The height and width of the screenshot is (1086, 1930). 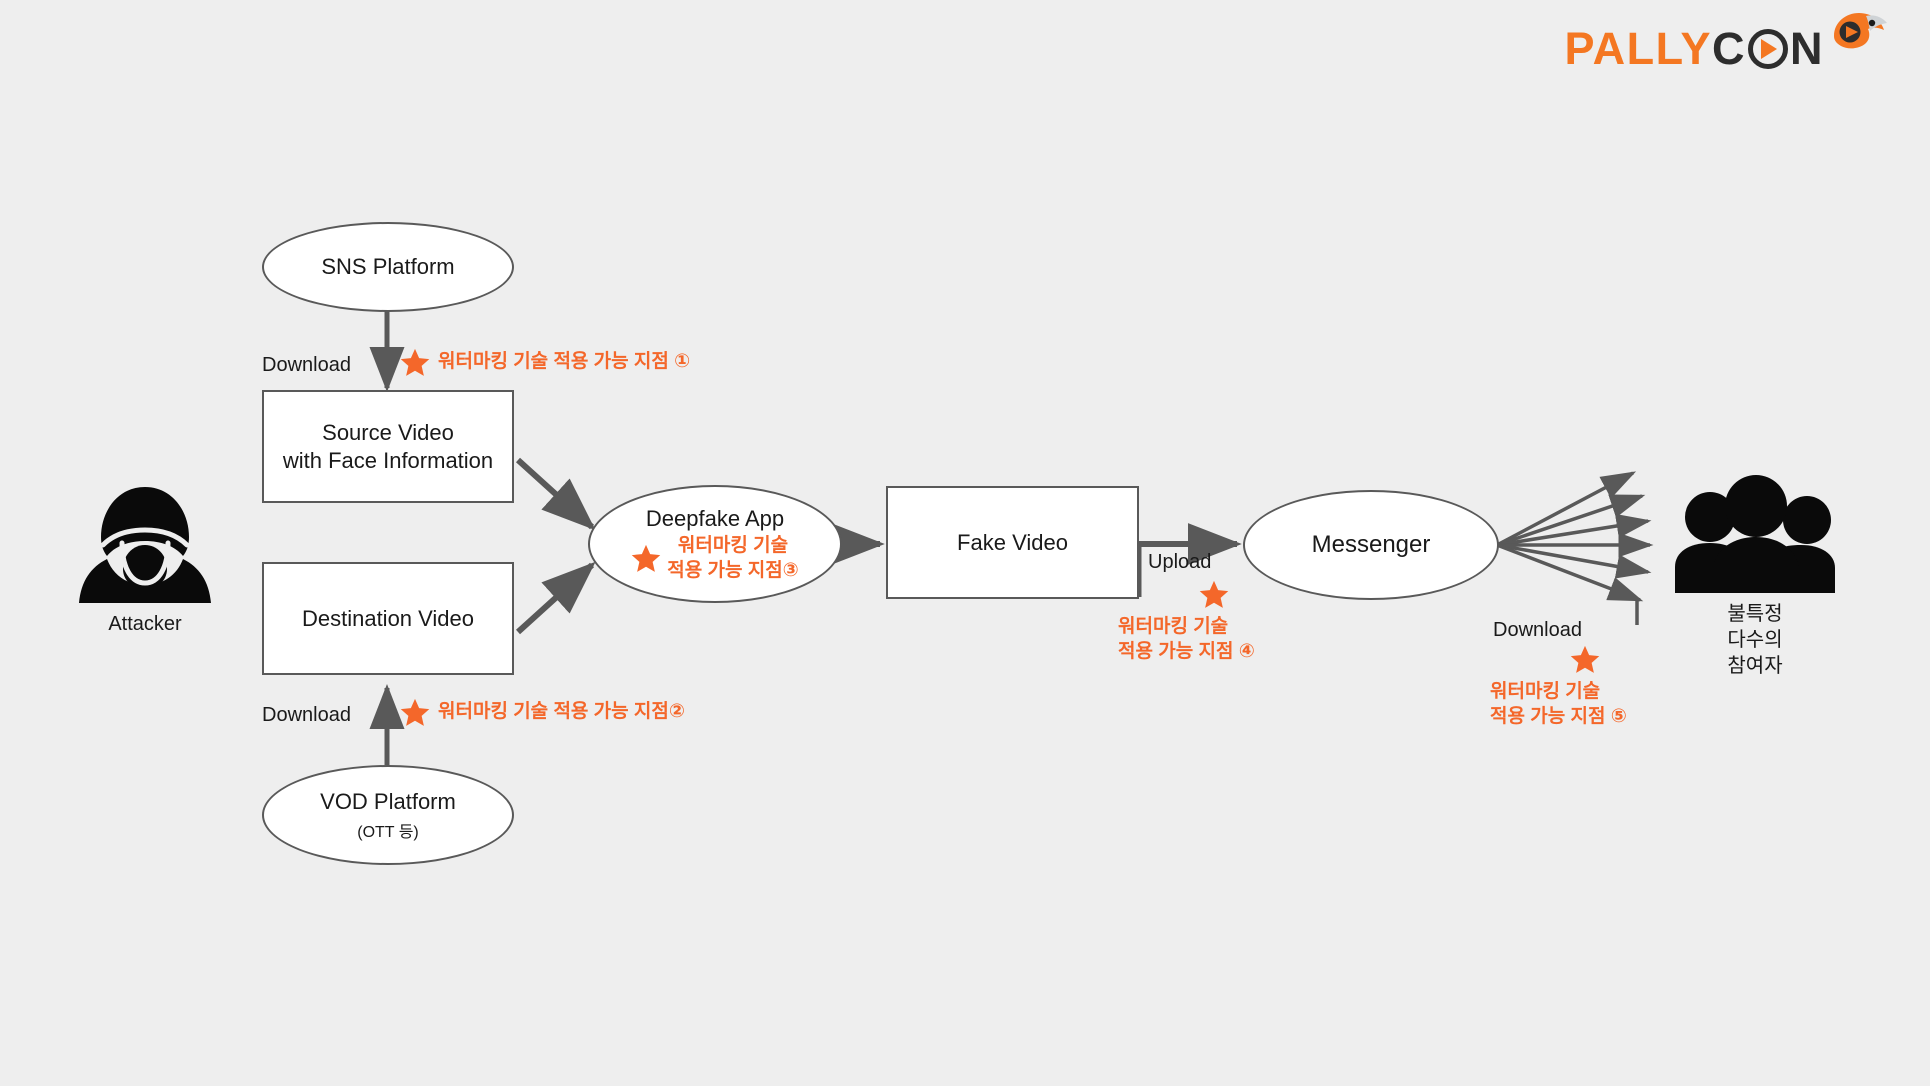 I want to click on actor-attacker: Attacker, so click(x=145, y=560).